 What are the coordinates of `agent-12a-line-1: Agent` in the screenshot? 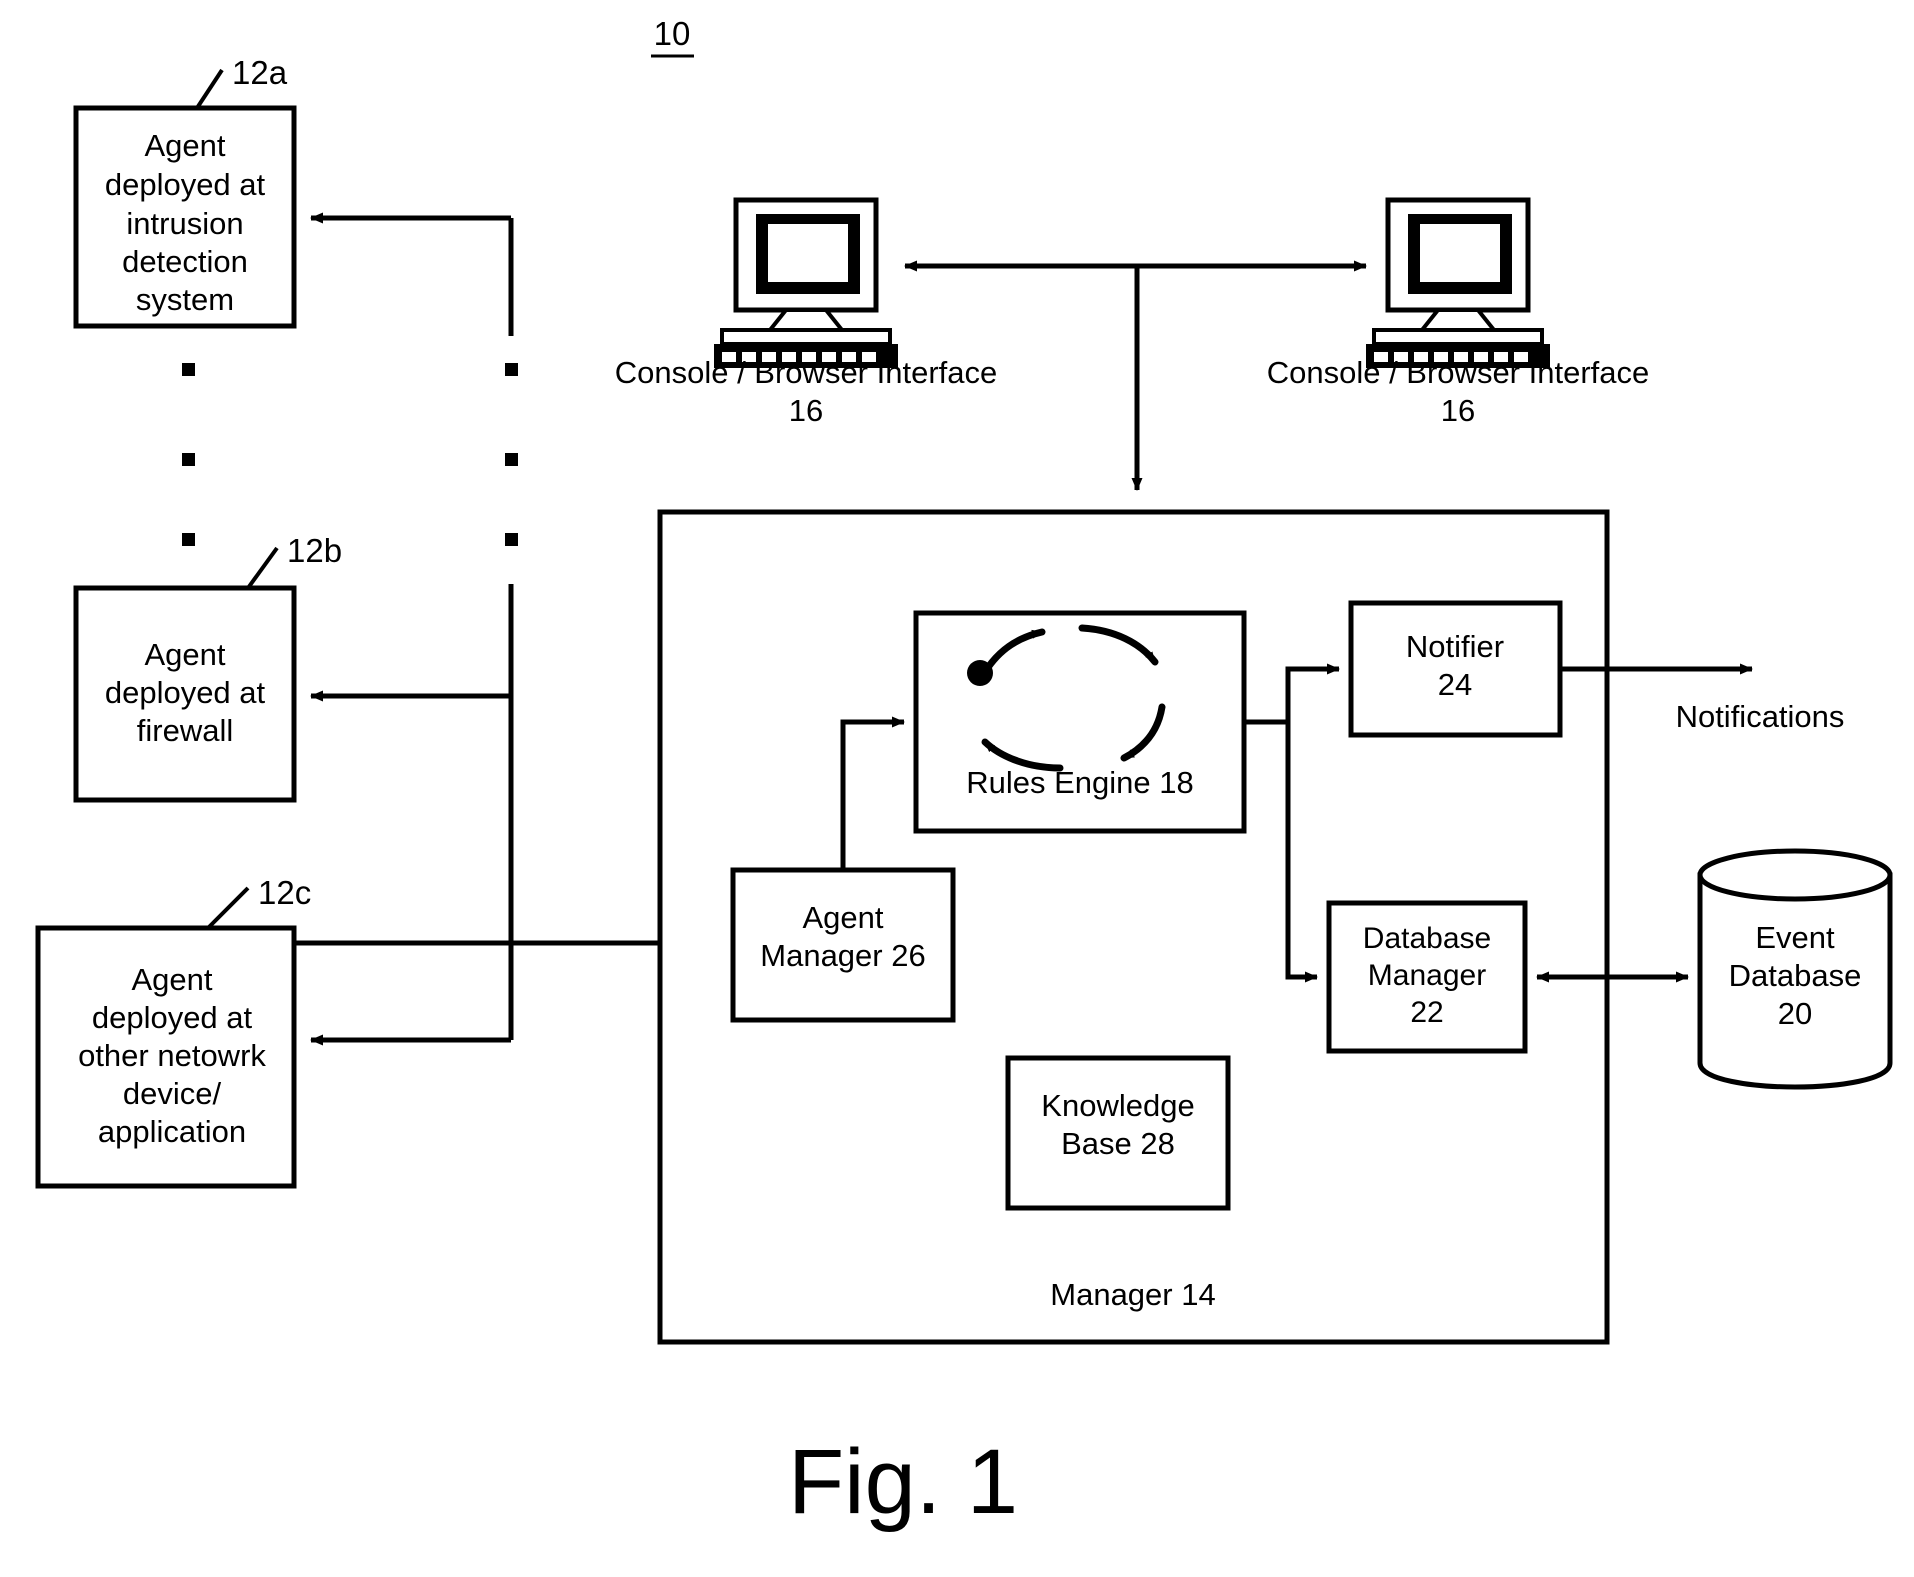 It's located at (184, 145).